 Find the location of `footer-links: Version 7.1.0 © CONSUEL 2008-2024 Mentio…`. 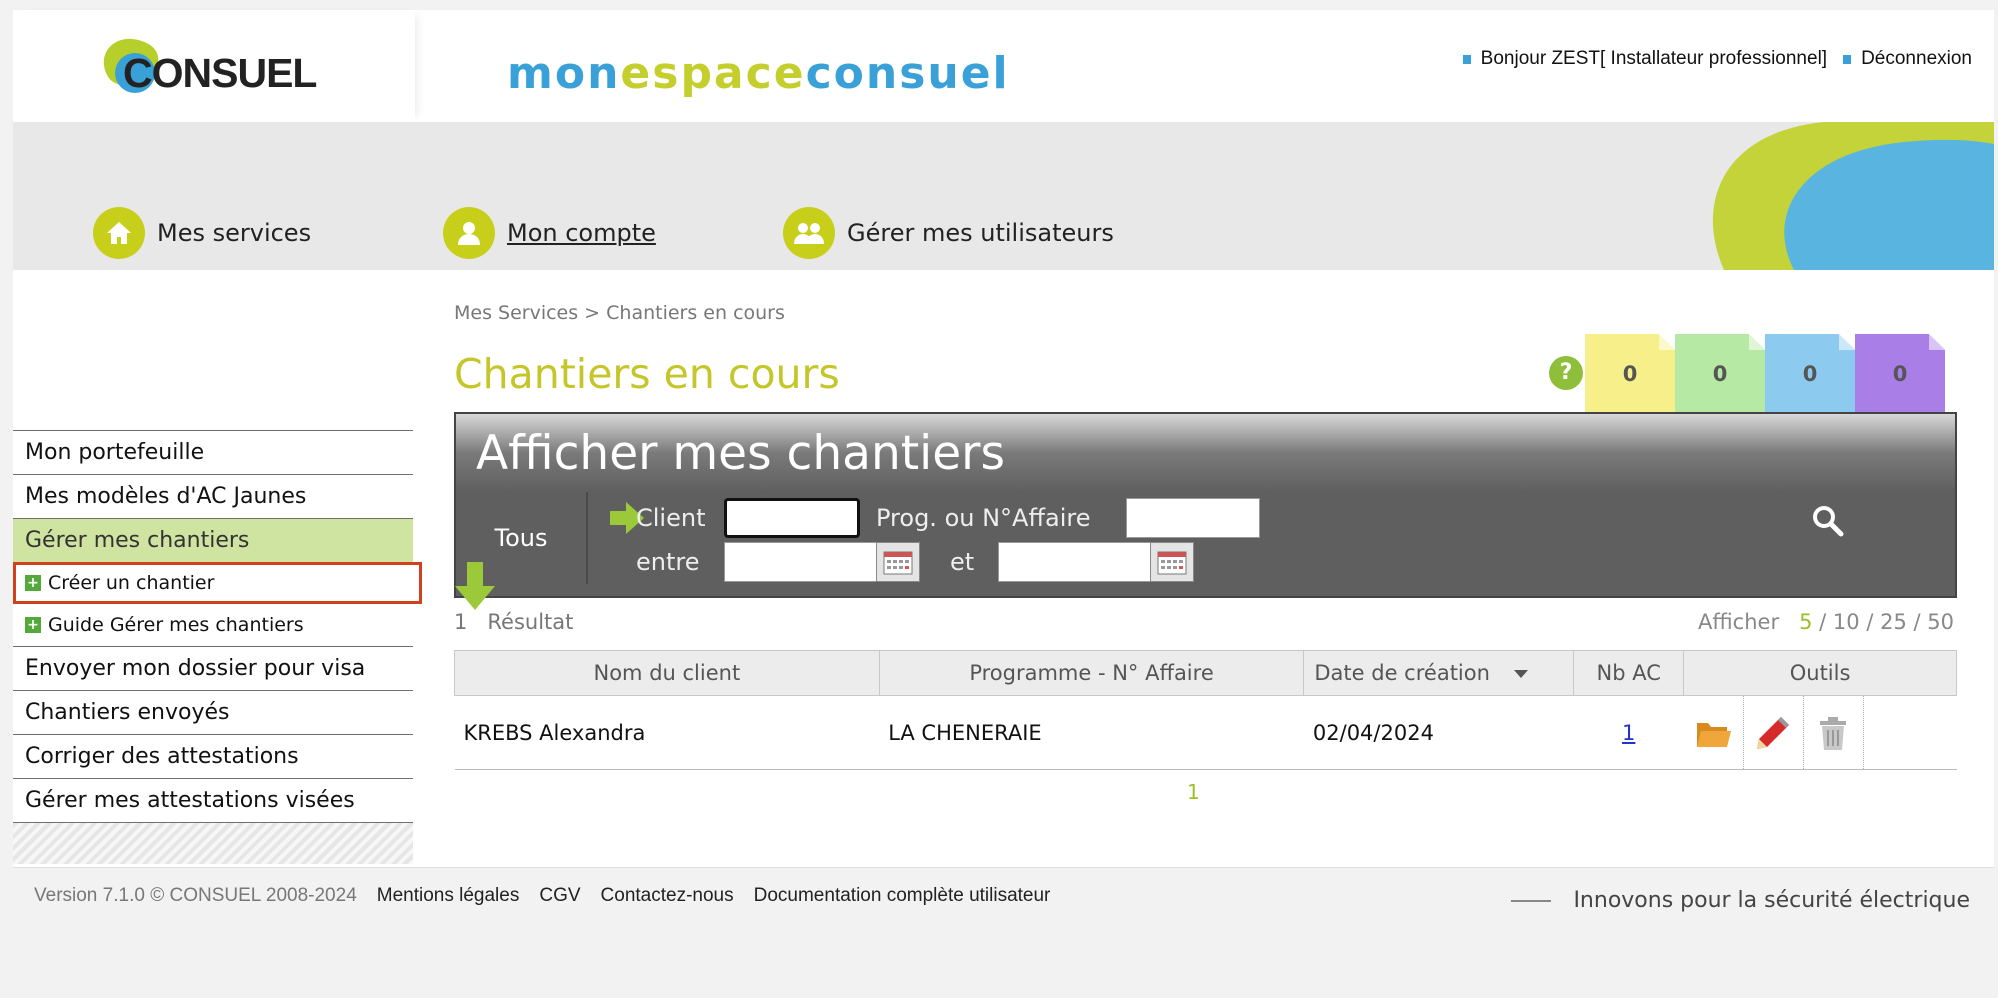

footer-links: Version 7.1.0 © CONSUEL 2008-2024 Mentio… is located at coordinates (542, 896).